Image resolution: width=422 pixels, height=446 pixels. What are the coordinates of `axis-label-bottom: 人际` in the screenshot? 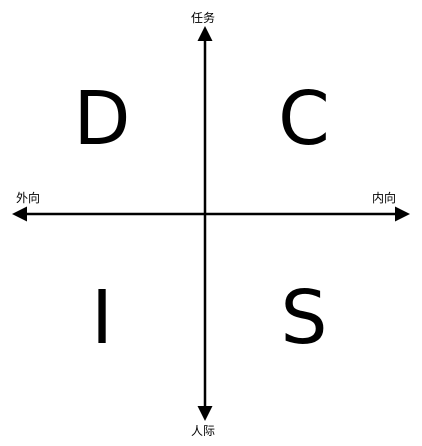 It's located at (203, 431).